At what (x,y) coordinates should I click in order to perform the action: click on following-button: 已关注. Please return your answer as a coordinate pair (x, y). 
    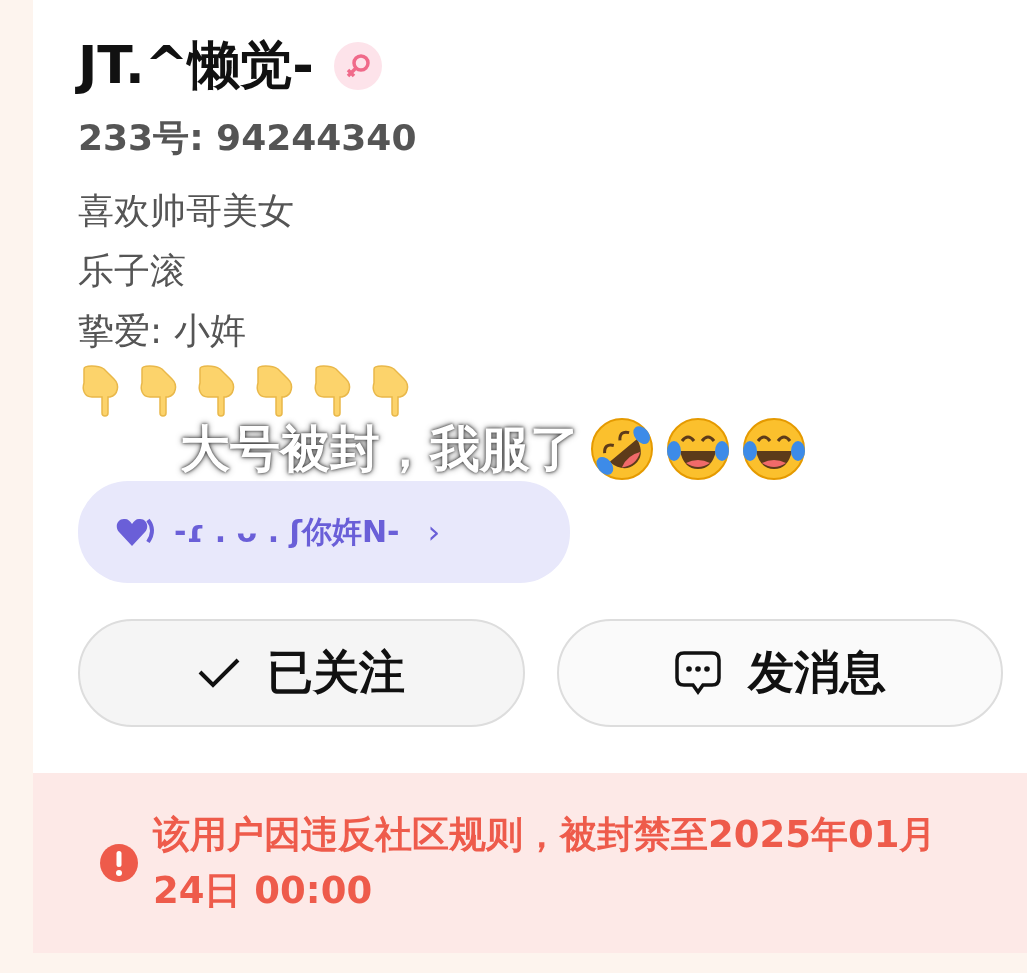
    Looking at the image, I should click on (301, 673).